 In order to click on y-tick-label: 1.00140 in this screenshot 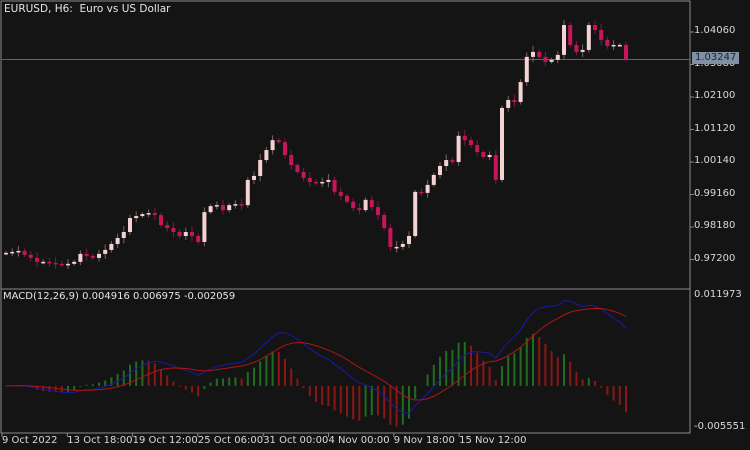, I will do `click(715, 161)`.